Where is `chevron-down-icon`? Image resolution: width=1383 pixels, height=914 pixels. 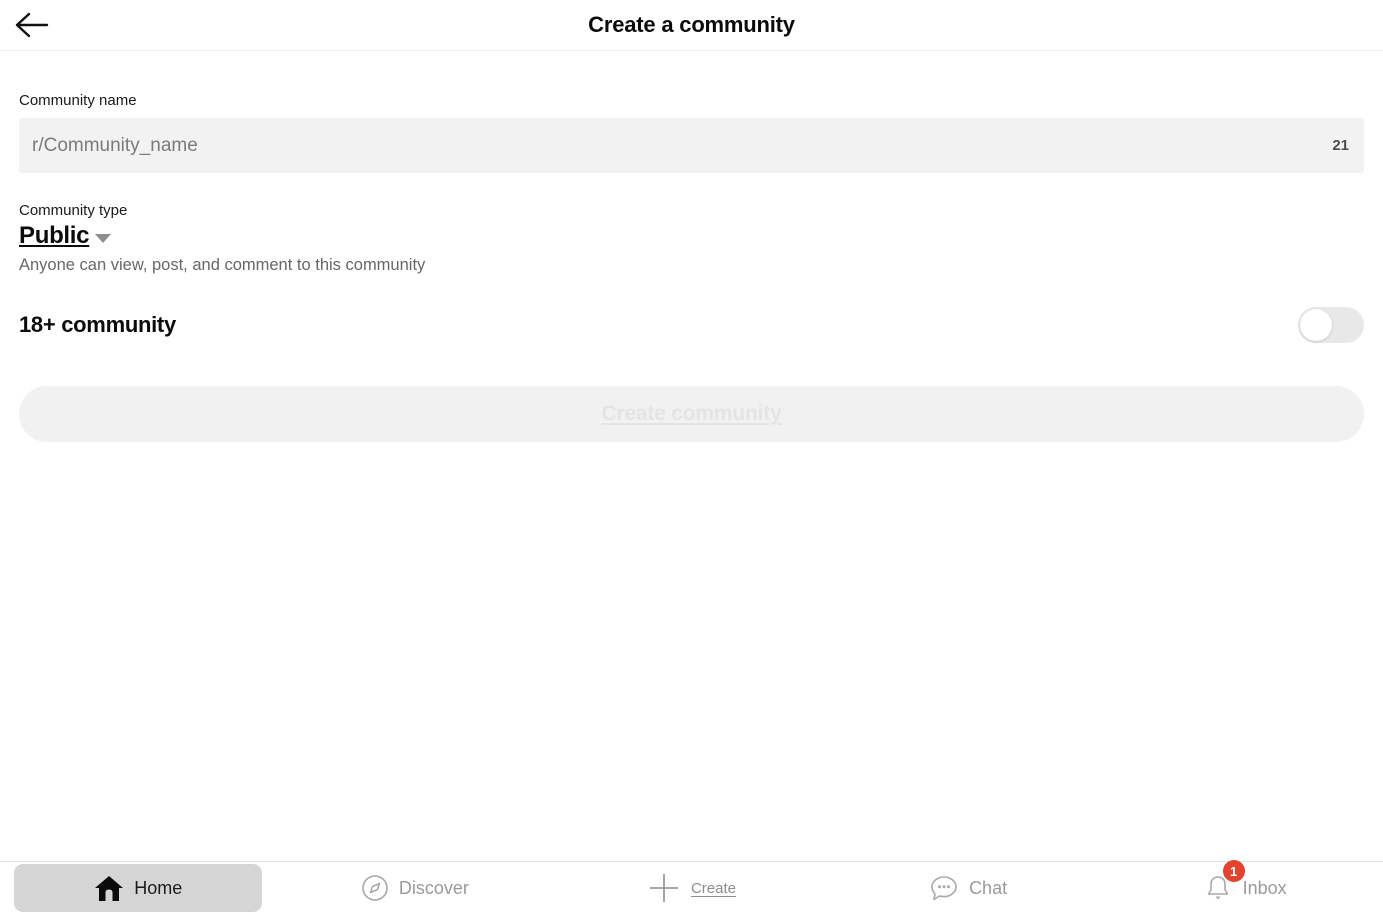
chevron-down-icon is located at coordinates (103, 238).